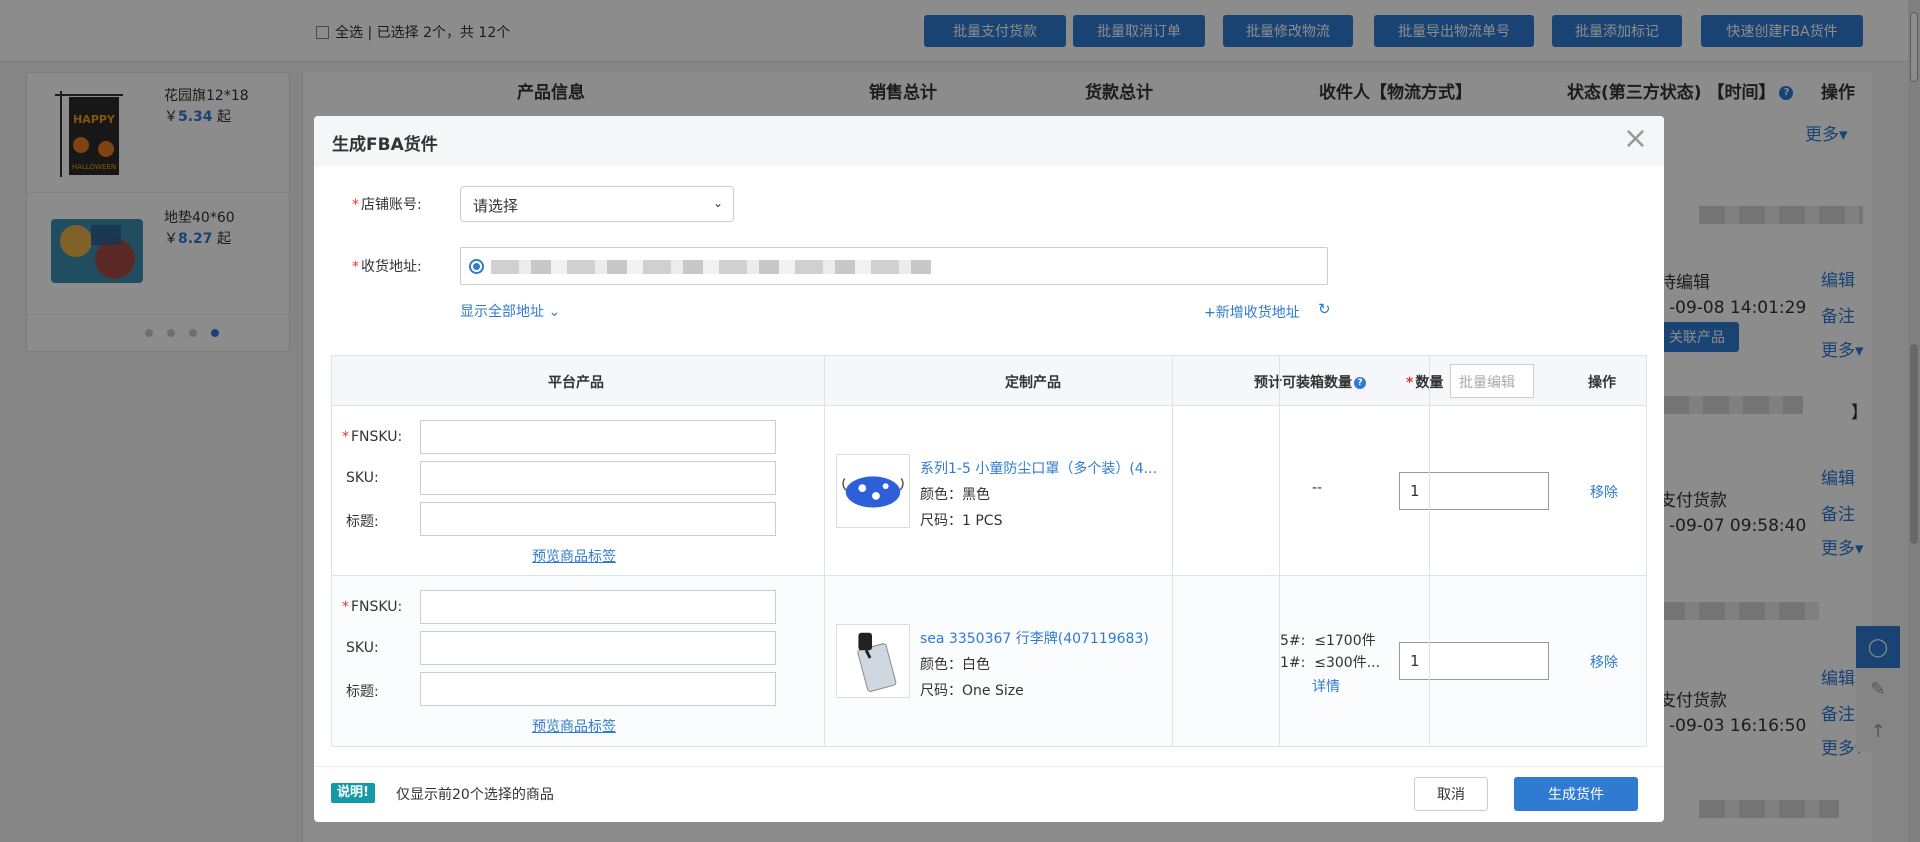 The image size is (1920, 842). I want to click on help-icon: ?, so click(1360, 383).